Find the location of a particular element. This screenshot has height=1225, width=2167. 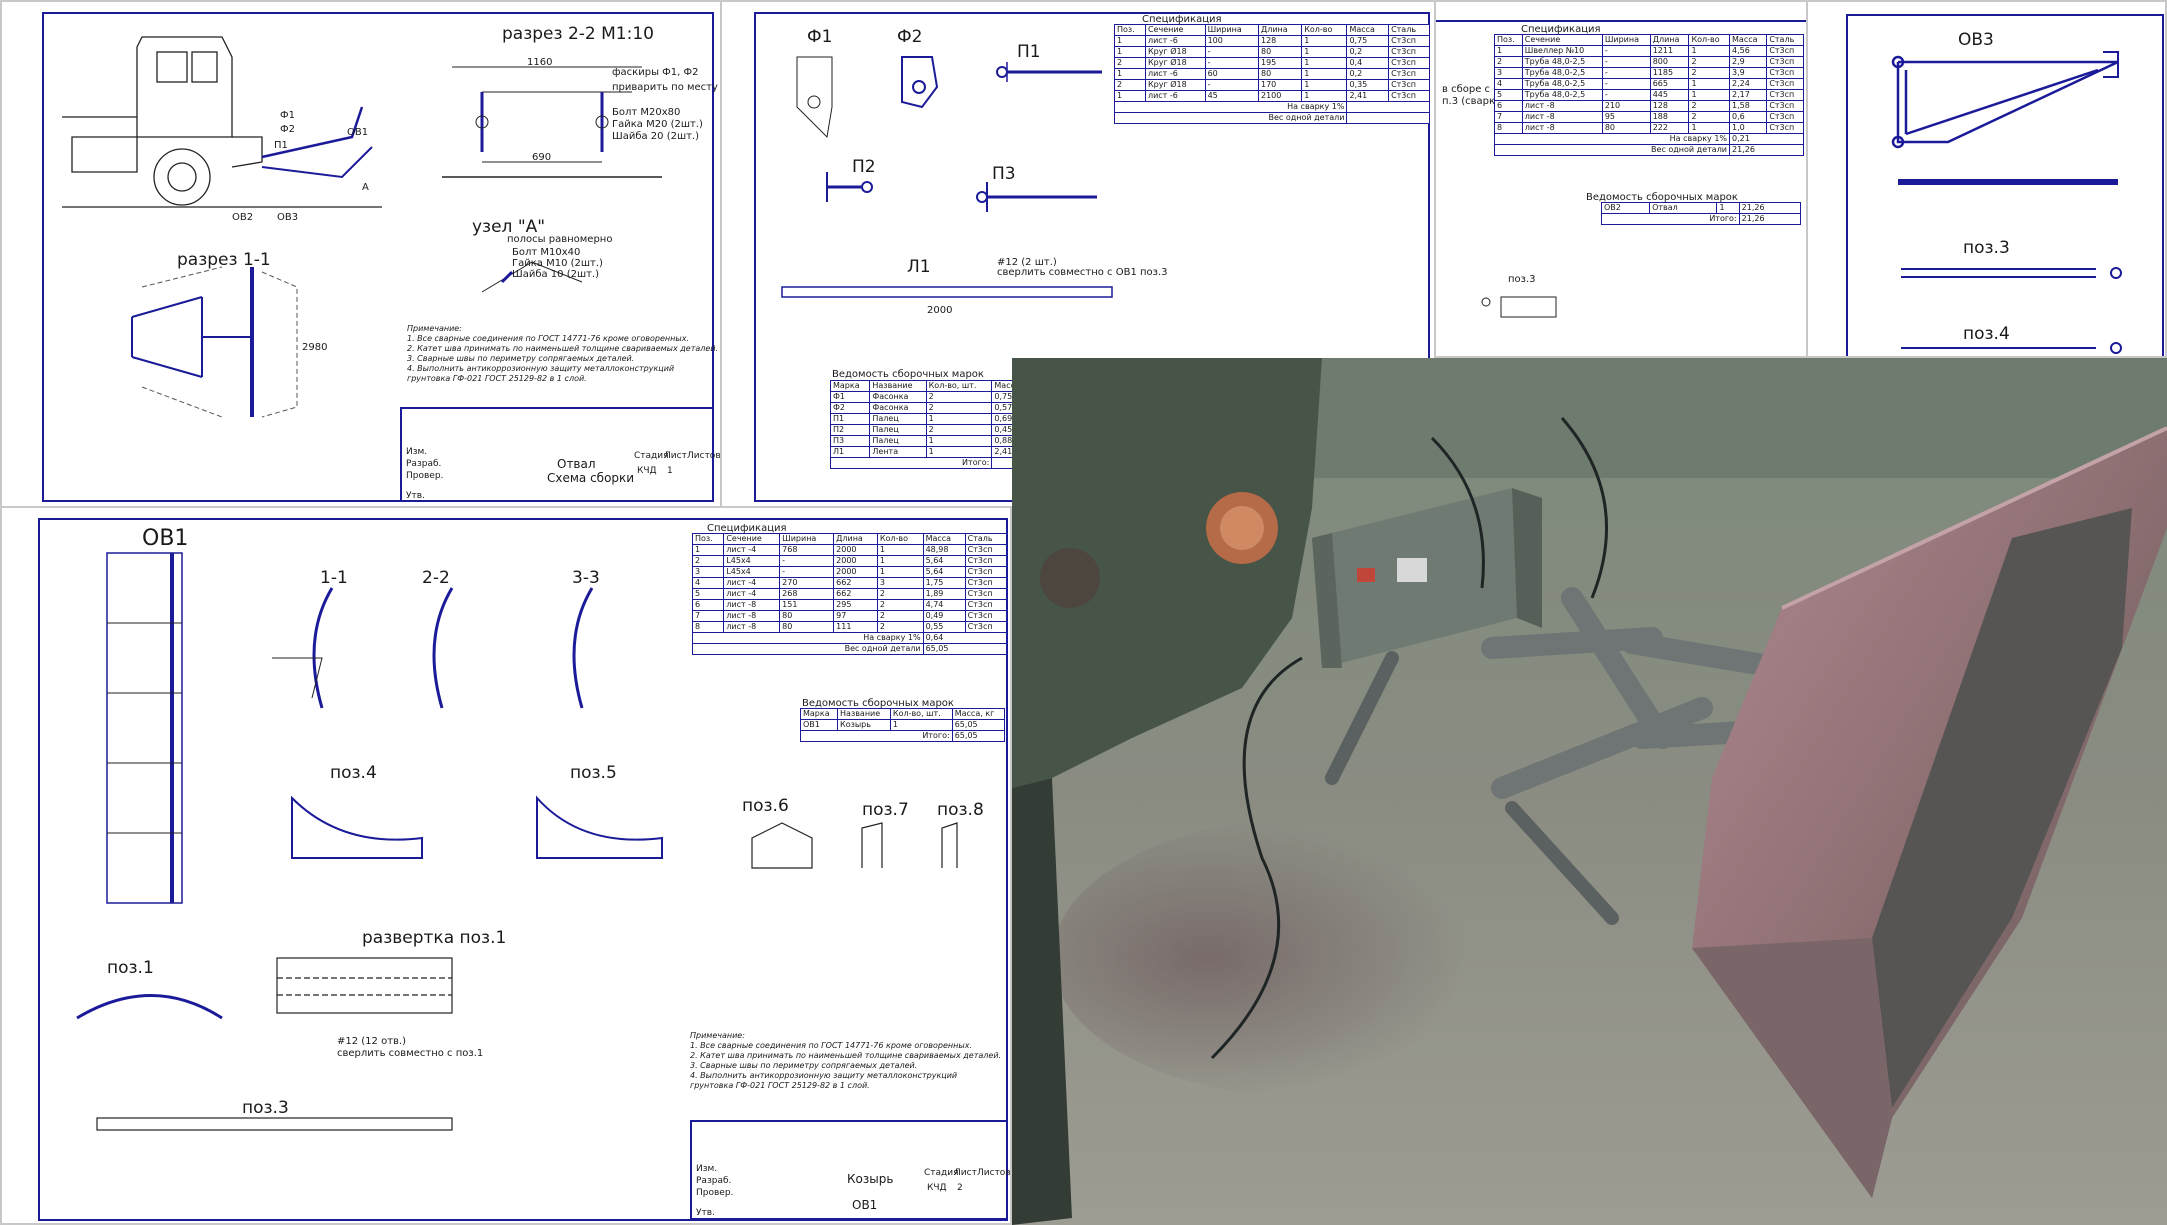

table-header-cell: Масса is located at coordinates (1368, 30).